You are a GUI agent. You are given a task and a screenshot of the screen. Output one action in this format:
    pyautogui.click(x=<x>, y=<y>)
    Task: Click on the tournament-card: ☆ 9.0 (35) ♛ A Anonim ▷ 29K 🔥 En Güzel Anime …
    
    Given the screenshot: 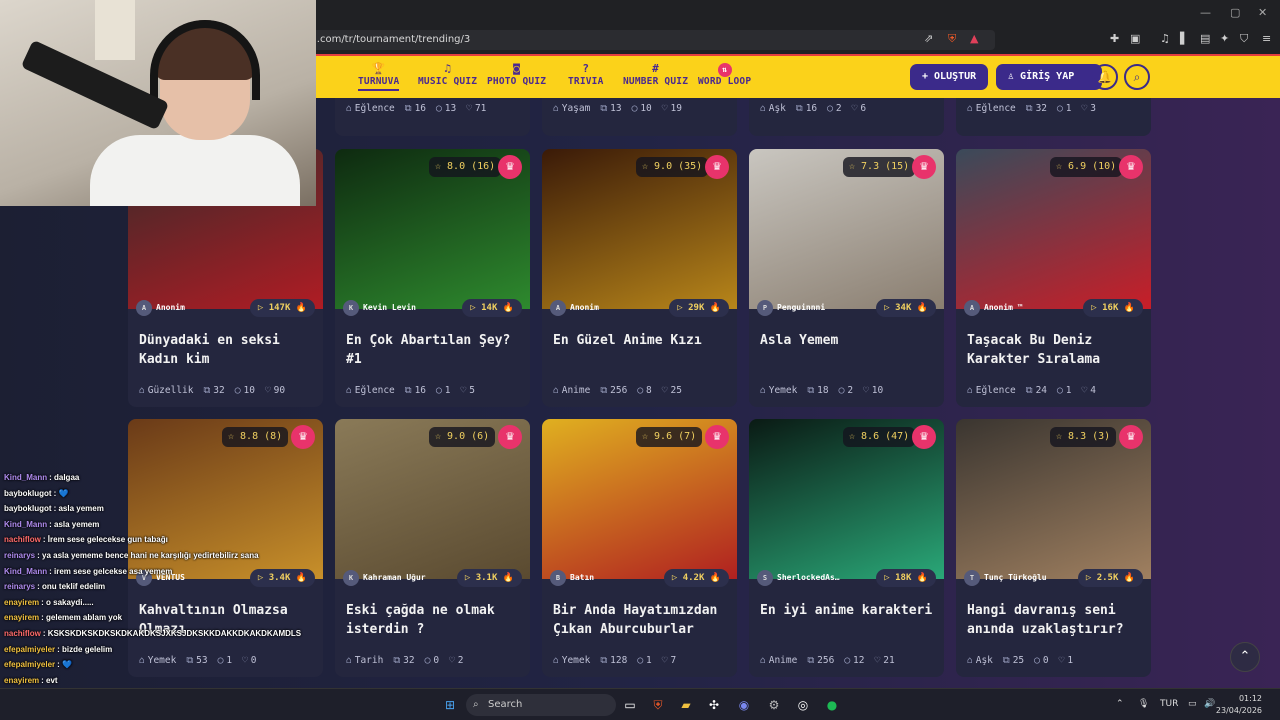 What is the action you would take?
    pyautogui.click(x=639, y=278)
    